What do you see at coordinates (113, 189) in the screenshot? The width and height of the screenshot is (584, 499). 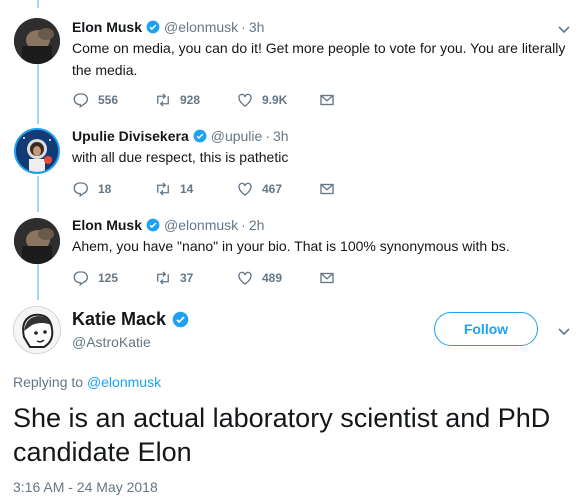 I see `reply-button: 18` at bounding box center [113, 189].